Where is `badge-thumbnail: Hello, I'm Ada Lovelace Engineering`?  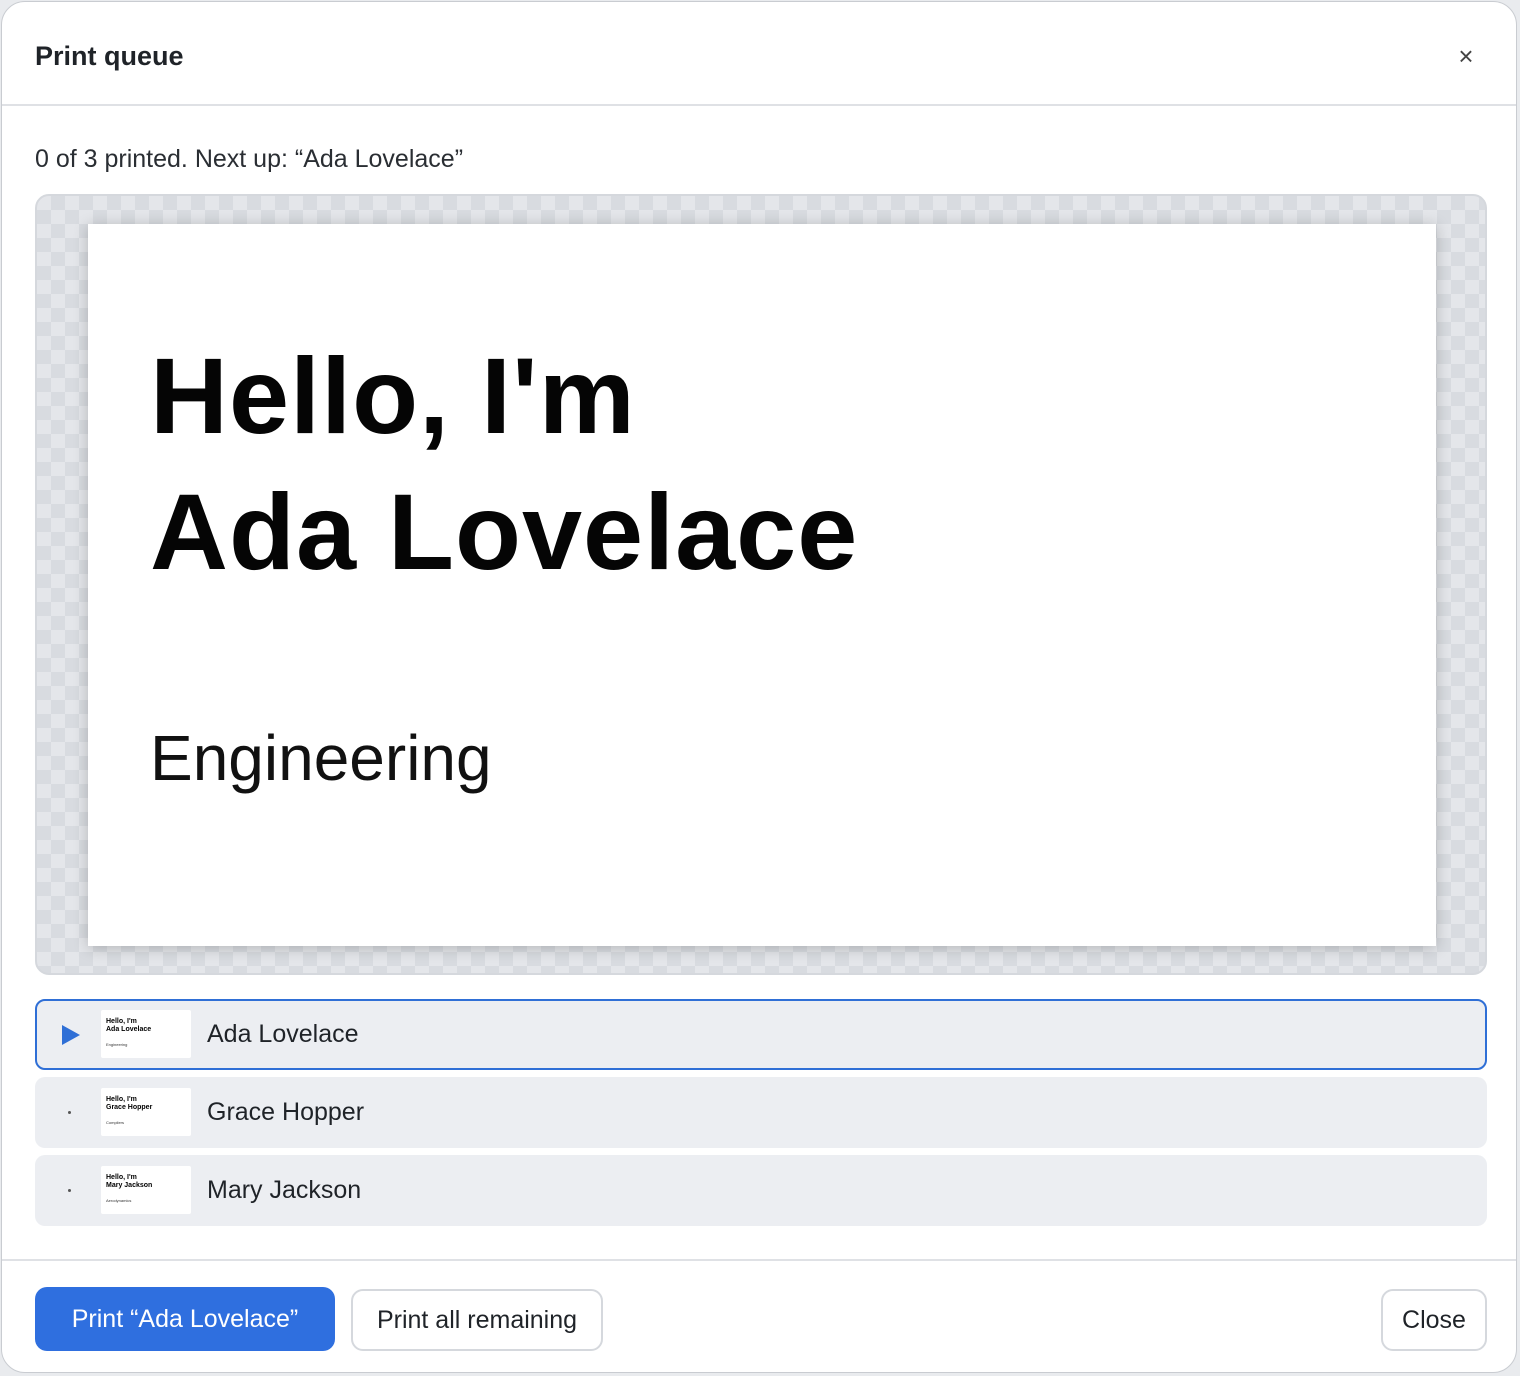
badge-thumbnail: Hello, I'm Ada Lovelace Engineering is located at coordinates (146, 1034).